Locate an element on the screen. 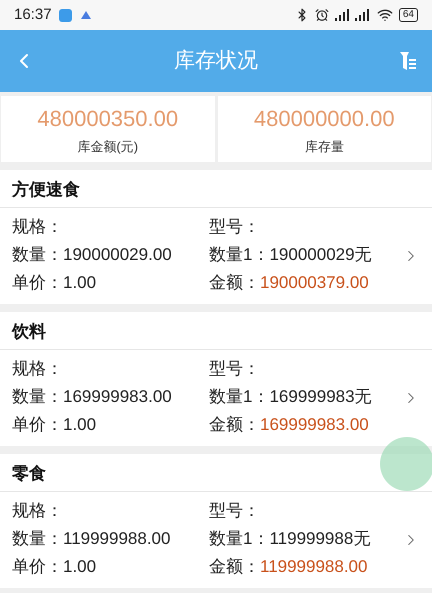  field-value: 169999983无 is located at coordinates (320, 397).